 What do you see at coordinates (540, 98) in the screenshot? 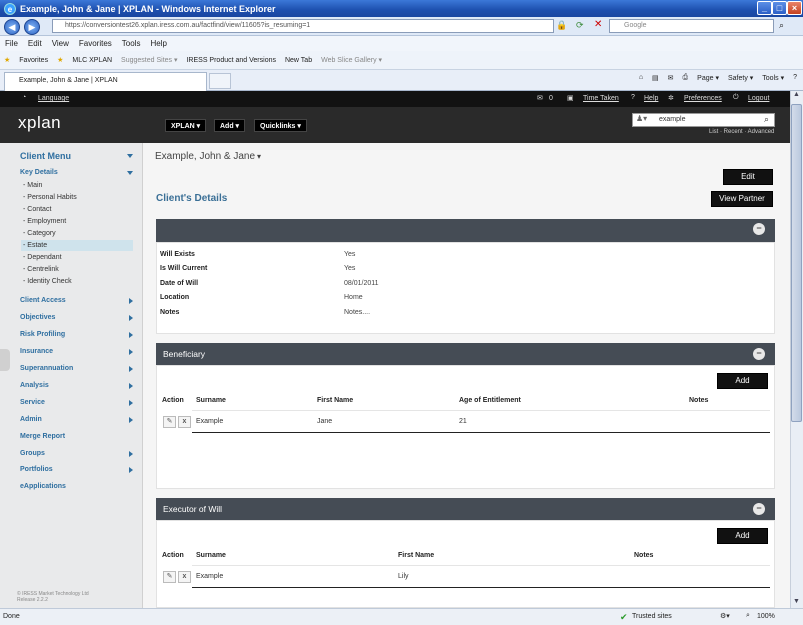
I see `messages-icon: ✉` at bounding box center [540, 98].